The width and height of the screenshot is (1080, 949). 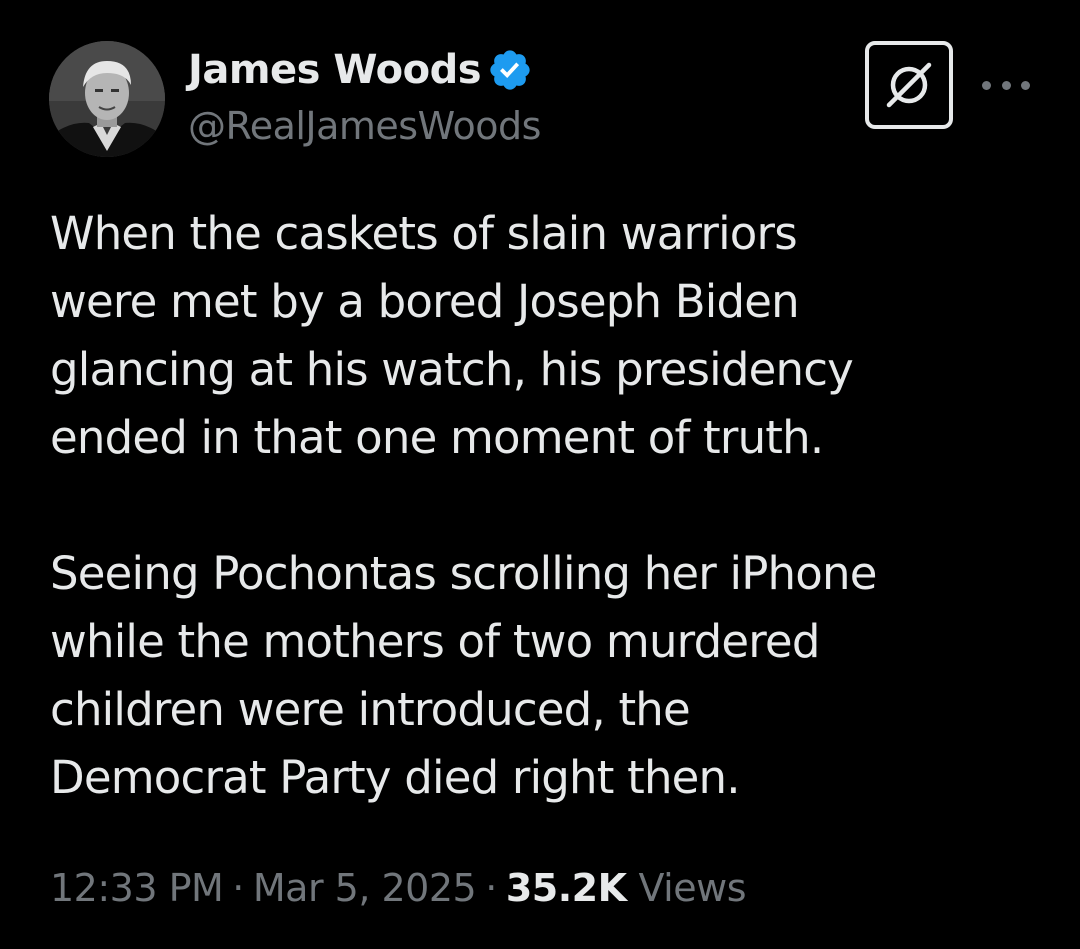 What do you see at coordinates (365, 888) in the screenshot?
I see `tweet-date: Mar 5, 2025` at bounding box center [365, 888].